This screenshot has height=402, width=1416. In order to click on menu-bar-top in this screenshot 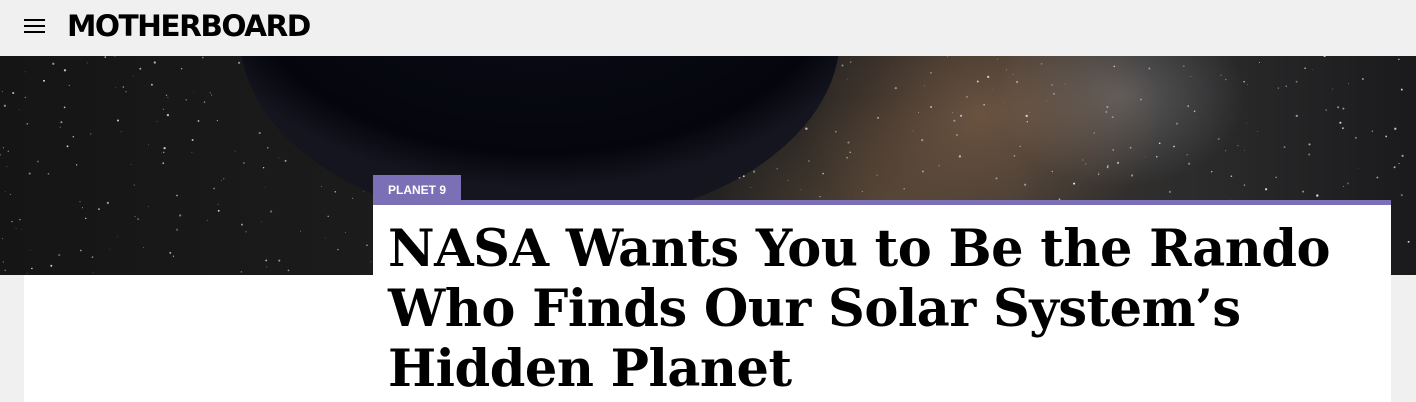, I will do `click(34, 20)`.